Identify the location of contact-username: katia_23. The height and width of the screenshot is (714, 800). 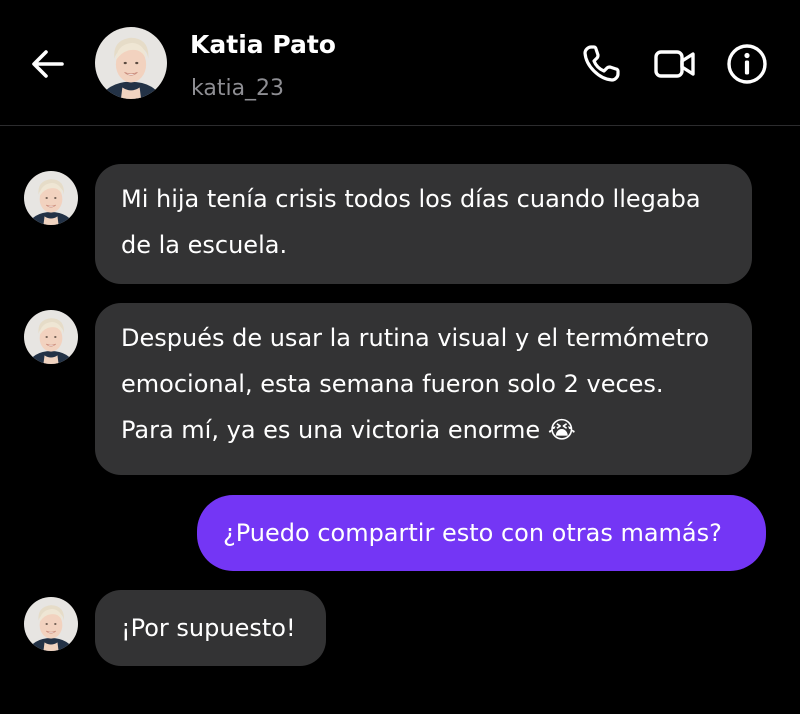
(238, 88).